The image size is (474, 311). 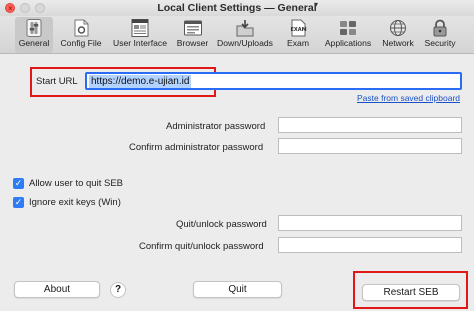 What do you see at coordinates (440, 28) in the screenshot?
I see `security-icon` at bounding box center [440, 28].